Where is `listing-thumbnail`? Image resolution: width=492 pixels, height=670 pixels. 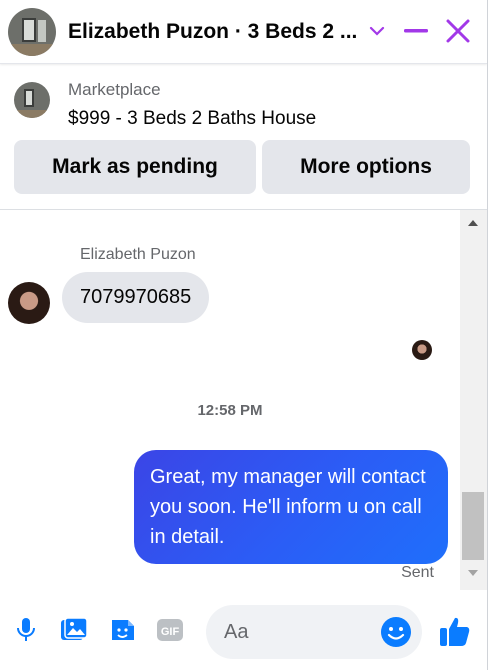
listing-thumbnail is located at coordinates (32, 100).